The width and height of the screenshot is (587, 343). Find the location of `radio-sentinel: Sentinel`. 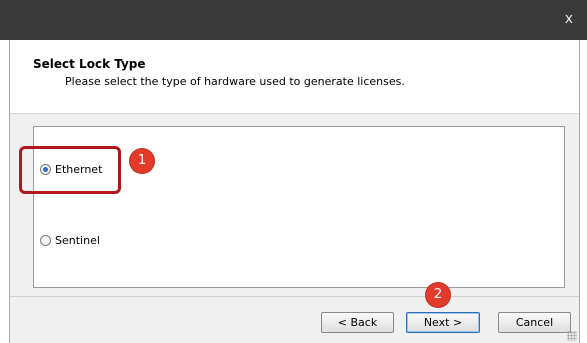

radio-sentinel: Sentinel is located at coordinates (70, 240).